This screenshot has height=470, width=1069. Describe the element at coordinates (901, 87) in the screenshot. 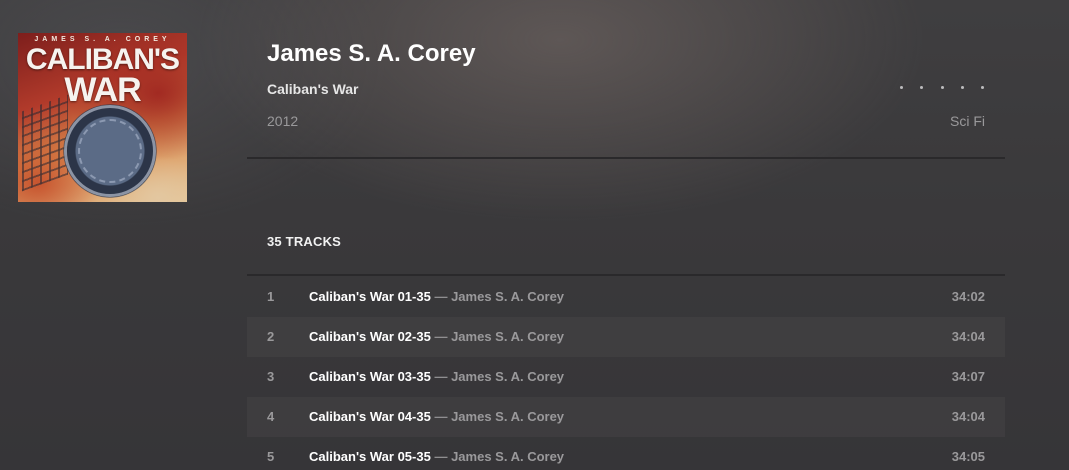

I see `rating-star-1-icon` at that location.